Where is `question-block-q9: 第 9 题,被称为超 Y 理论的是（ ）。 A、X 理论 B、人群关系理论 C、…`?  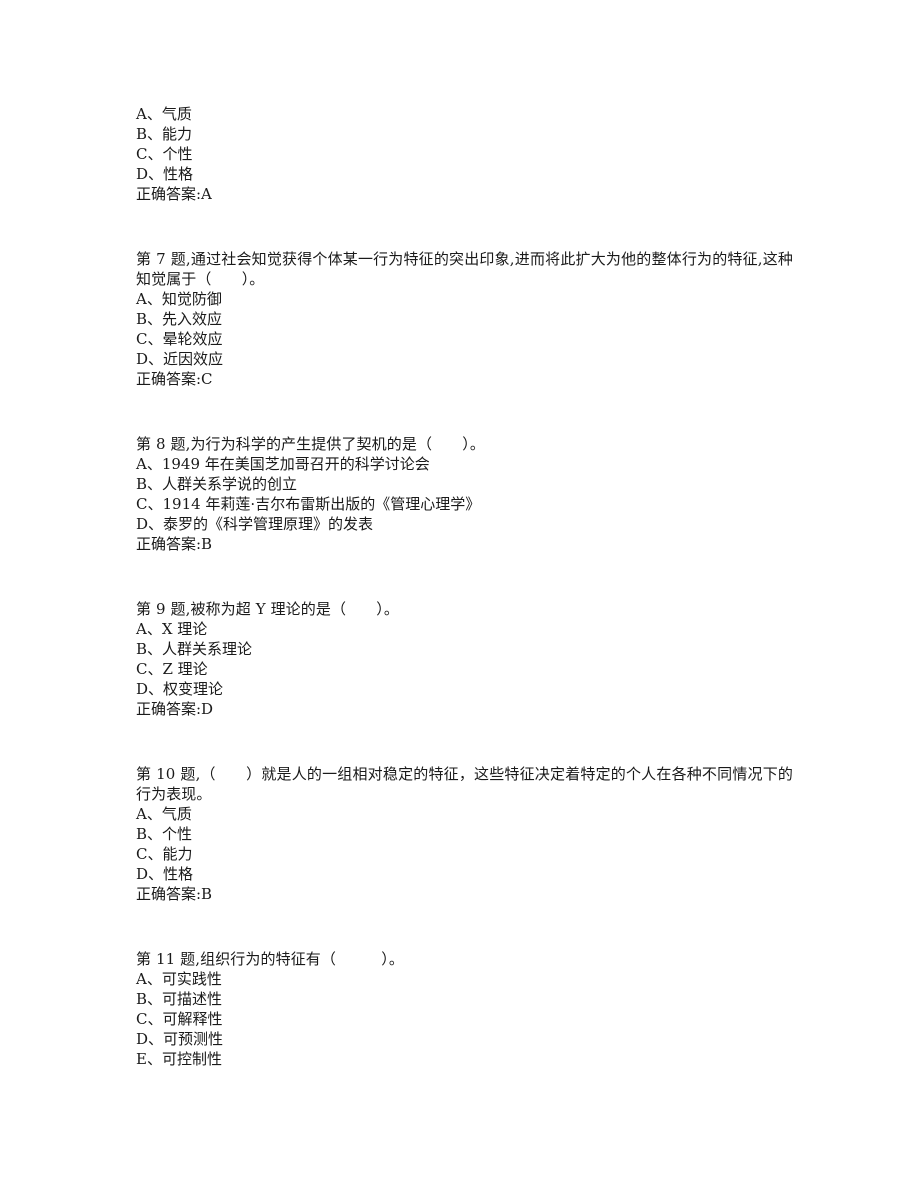
question-block-q9: 第 9 题,被称为超 Y 理论的是（ ）。 A、X 理论 B、人群关系理论 C、… is located at coordinates (464, 659).